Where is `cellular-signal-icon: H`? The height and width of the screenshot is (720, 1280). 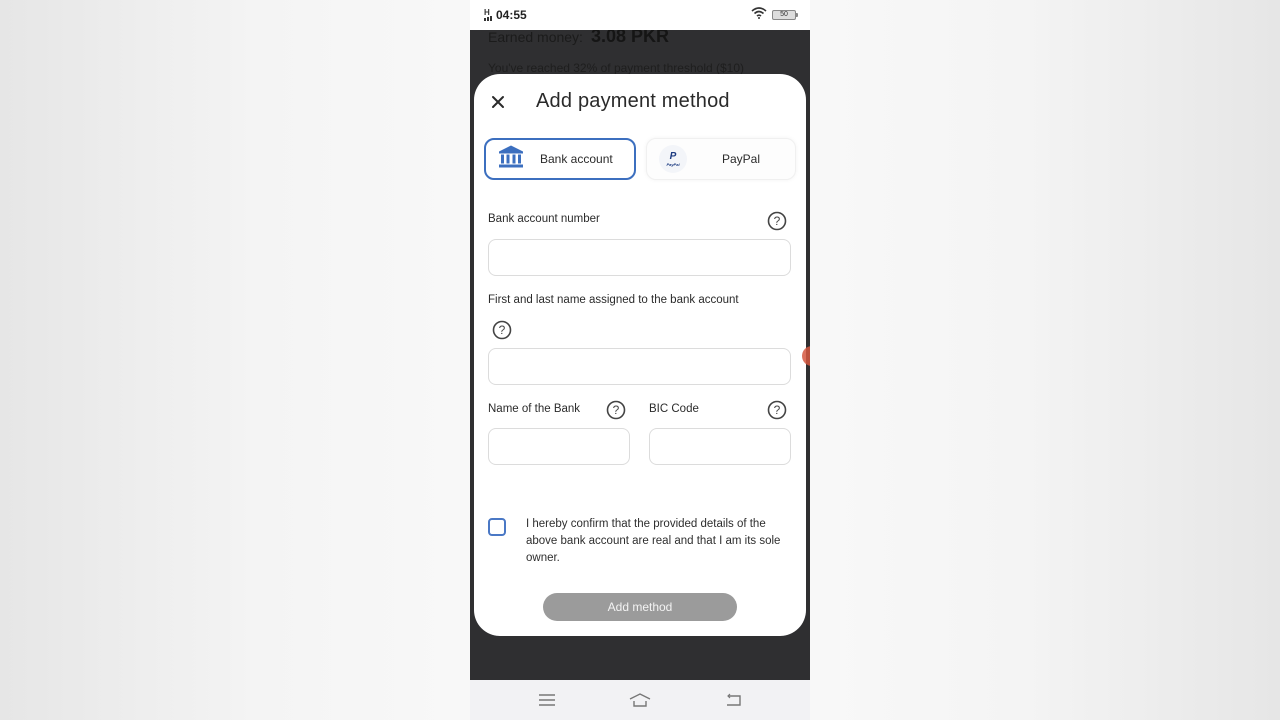 cellular-signal-icon: H is located at coordinates (488, 15).